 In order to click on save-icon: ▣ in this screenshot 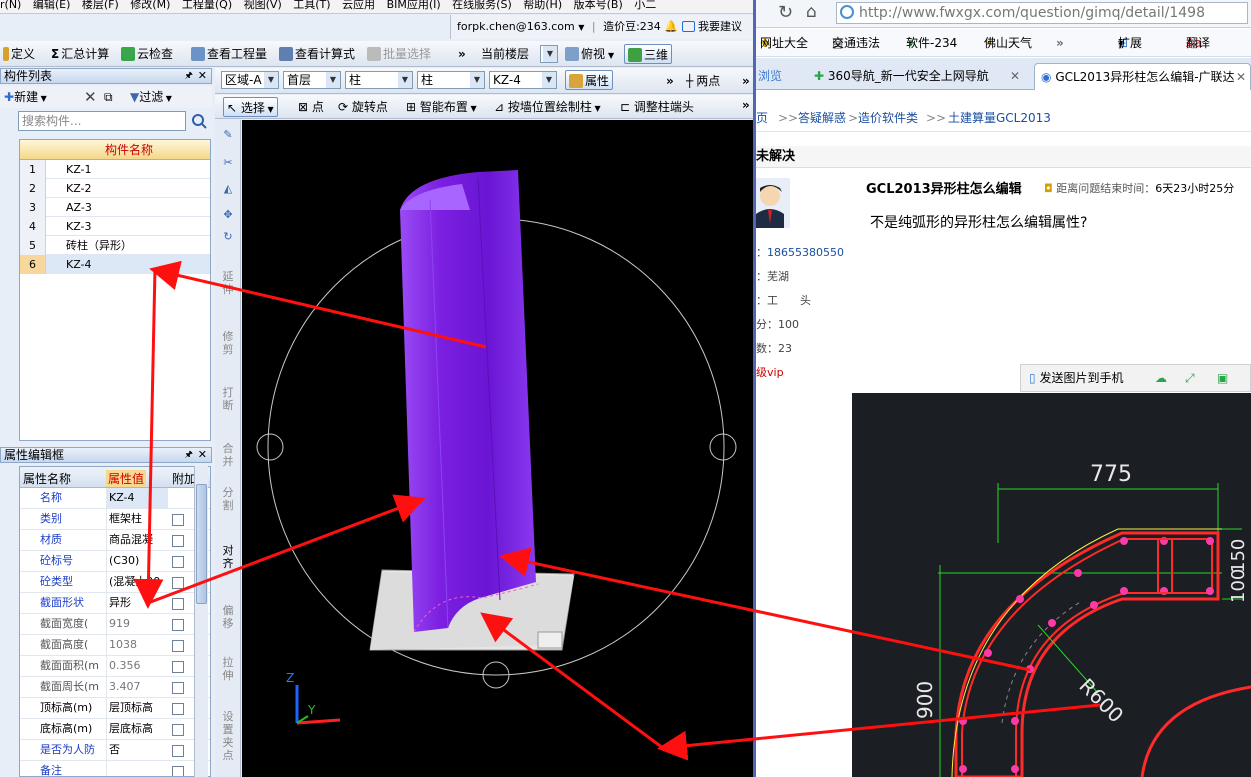, I will do `click(1222, 378)`.